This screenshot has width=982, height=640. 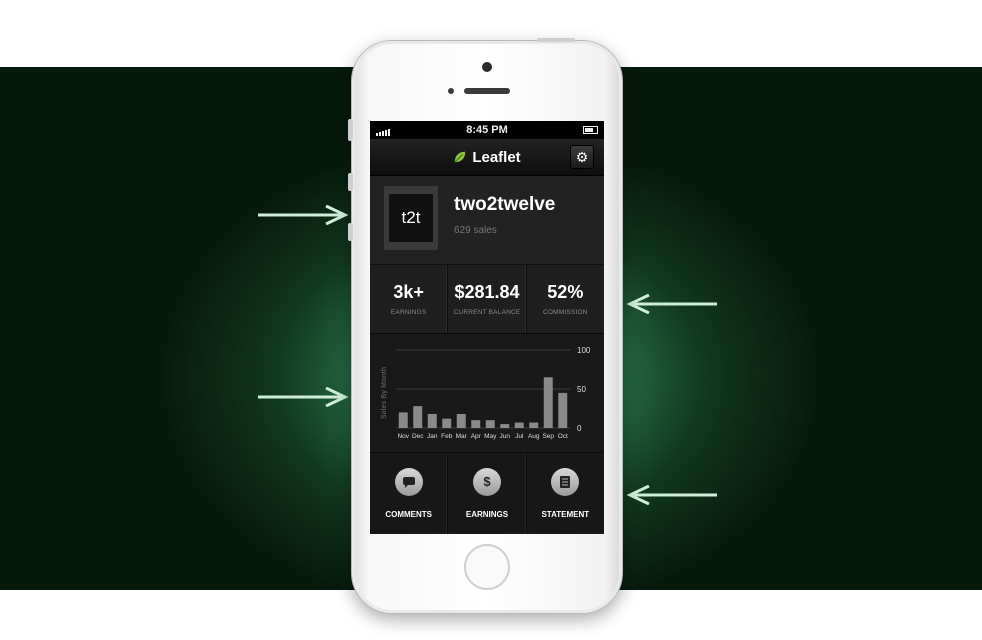 What do you see at coordinates (487, 567) in the screenshot?
I see `home-button` at bounding box center [487, 567].